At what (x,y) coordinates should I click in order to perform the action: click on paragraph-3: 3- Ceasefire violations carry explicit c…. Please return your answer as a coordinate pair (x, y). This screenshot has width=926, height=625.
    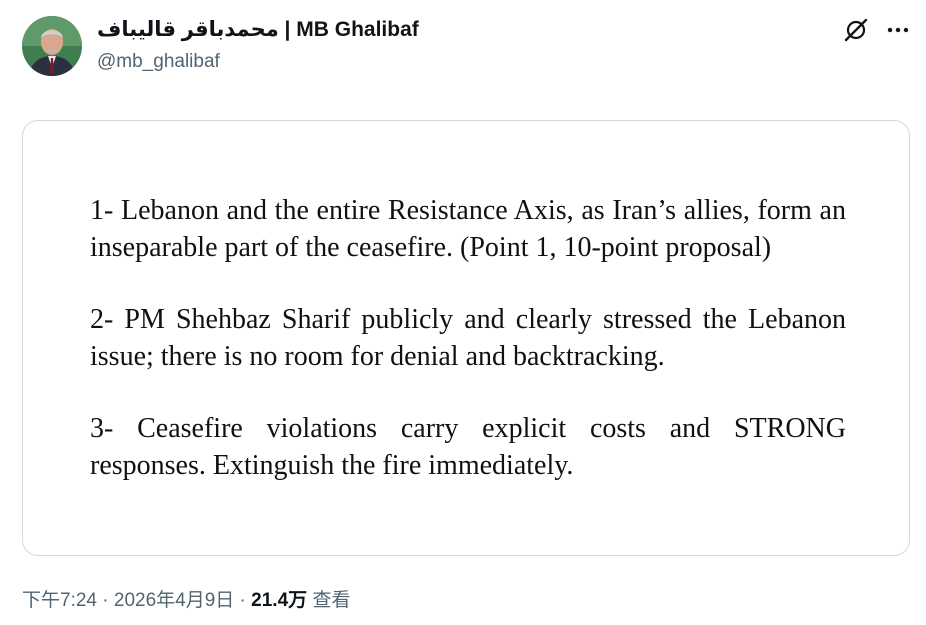
    Looking at the image, I should click on (468, 447).